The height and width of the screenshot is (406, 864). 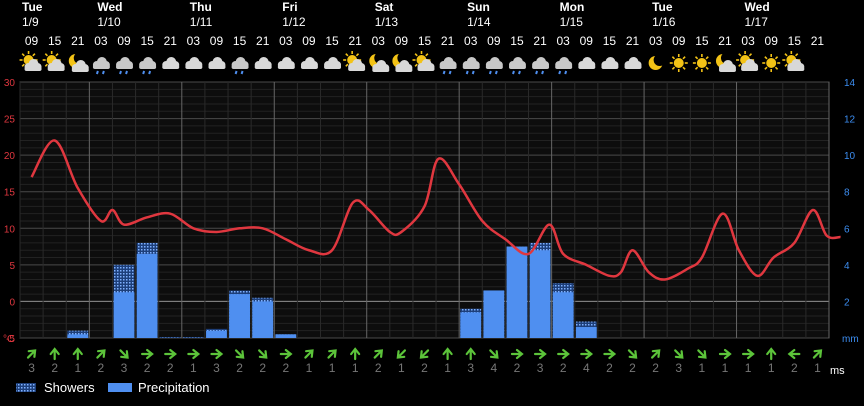 What do you see at coordinates (69, 387) in the screenshot?
I see `legend-label-showers: Showers` at bounding box center [69, 387].